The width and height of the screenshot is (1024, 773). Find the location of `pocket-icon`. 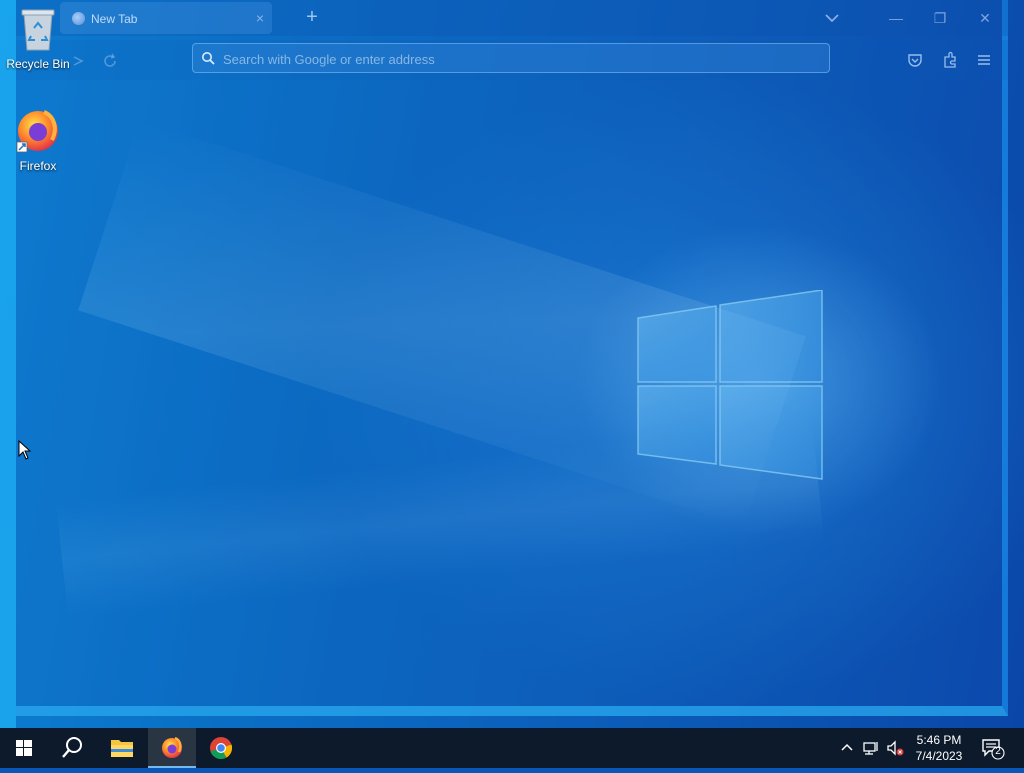

pocket-icon is located at coordinates (915, 60).